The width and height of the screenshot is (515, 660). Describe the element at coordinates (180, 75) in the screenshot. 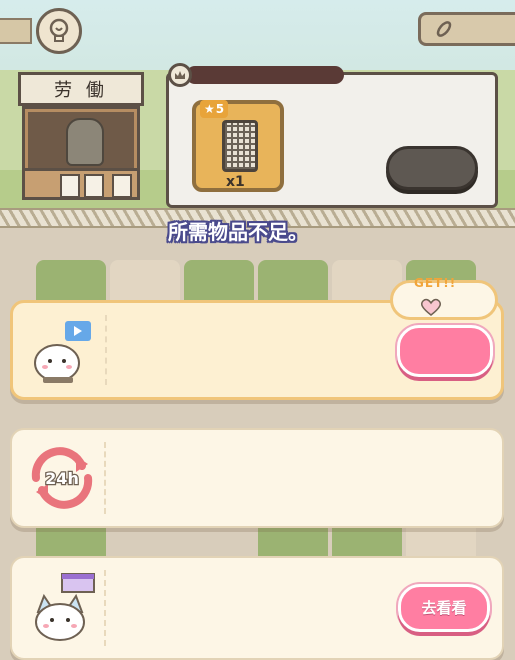

I see `crown-icon` at that location.